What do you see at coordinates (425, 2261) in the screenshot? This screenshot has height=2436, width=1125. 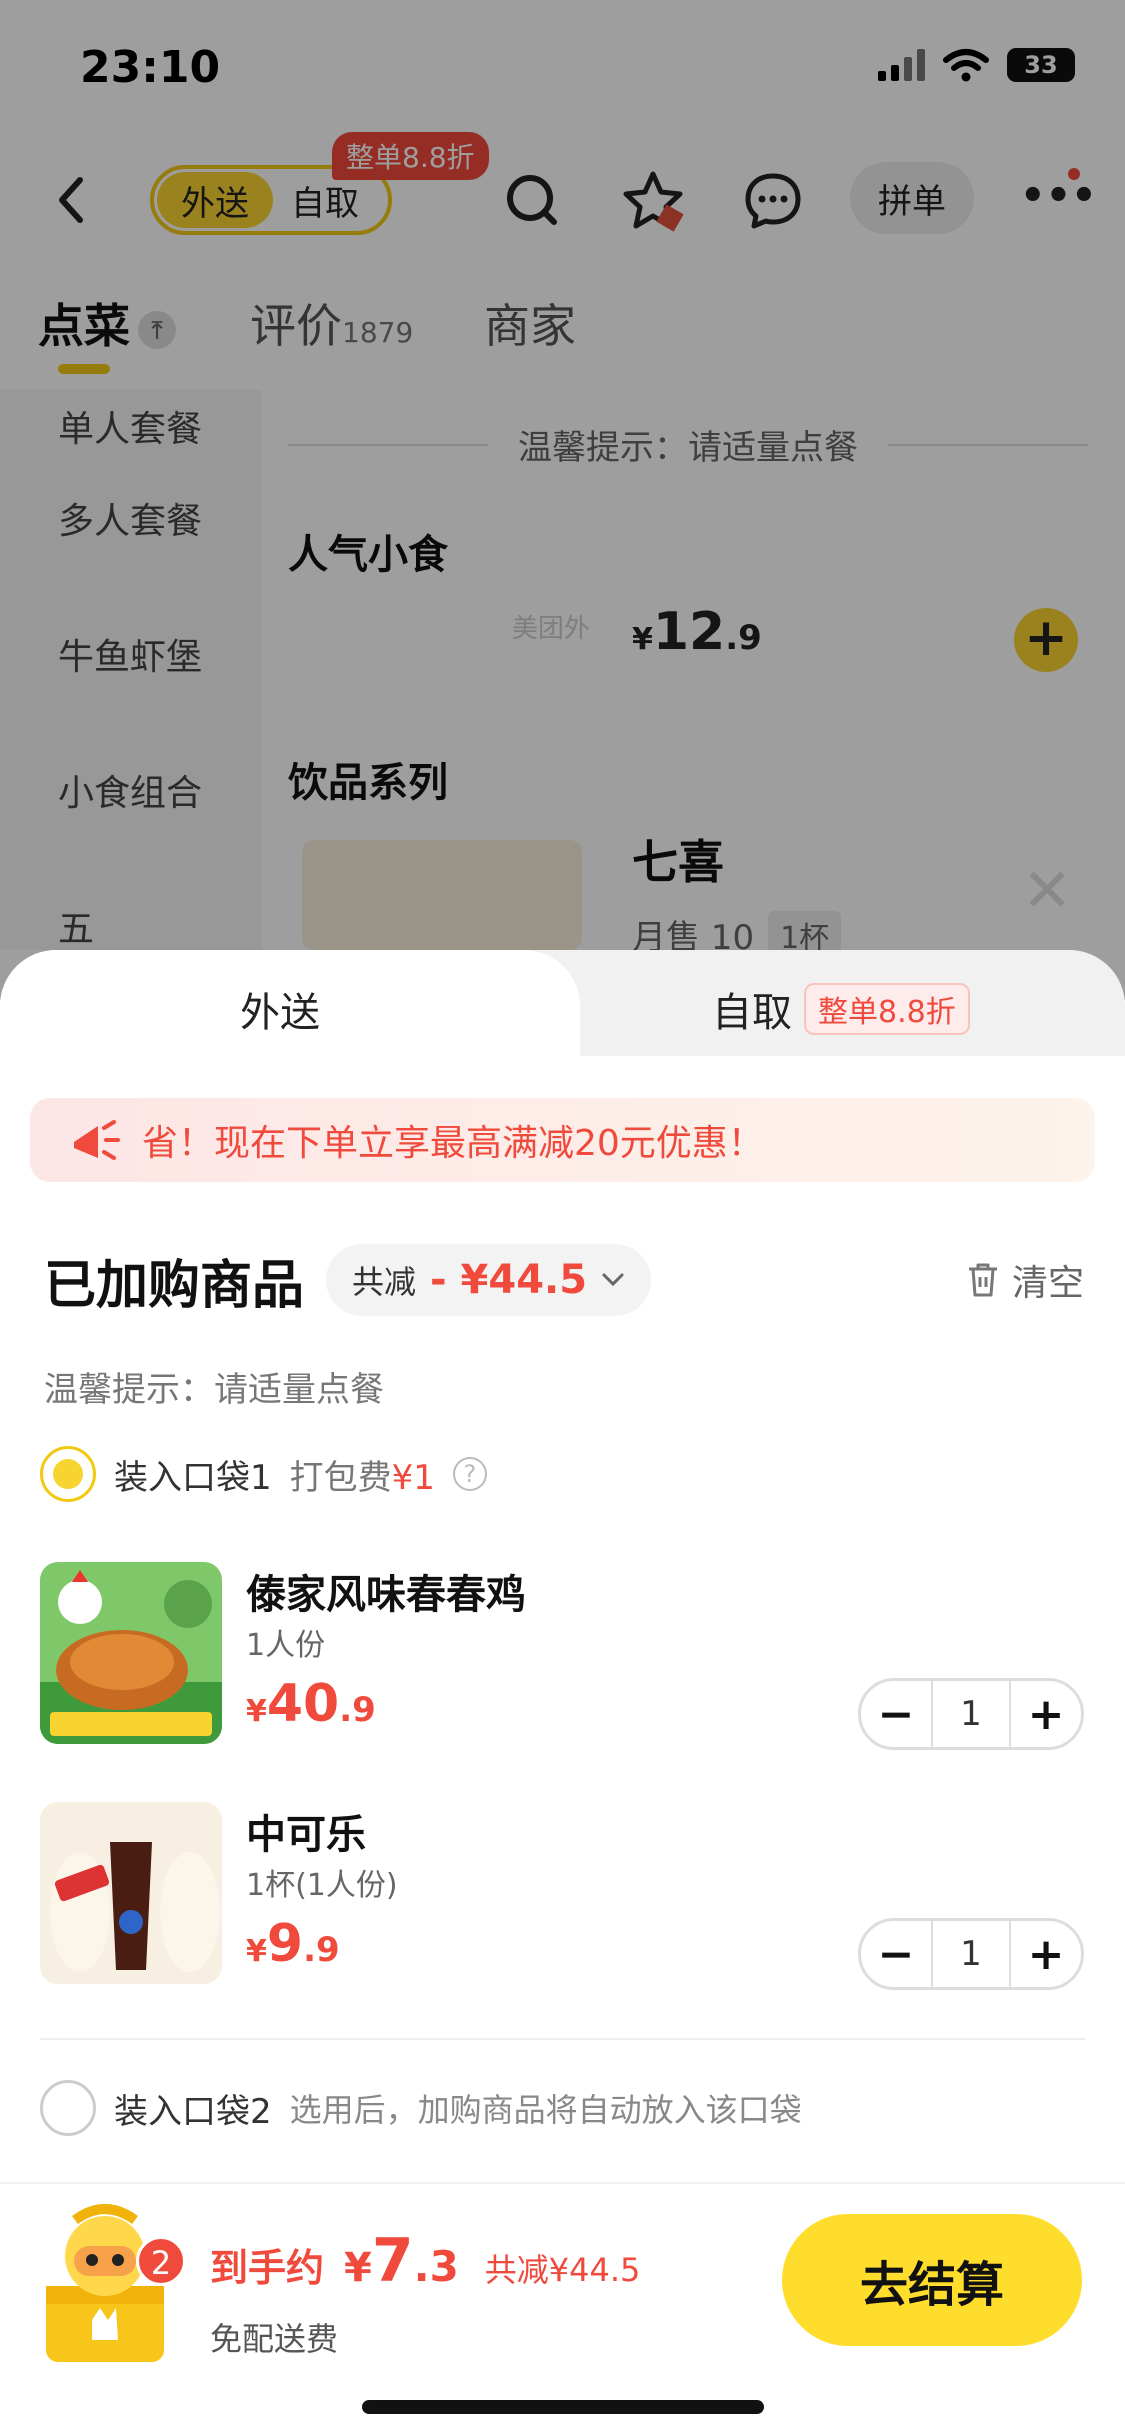 I see `estimated-pay: 到手约 ¥7.3 共减¥44.5` at bounding box center [425, 2261].